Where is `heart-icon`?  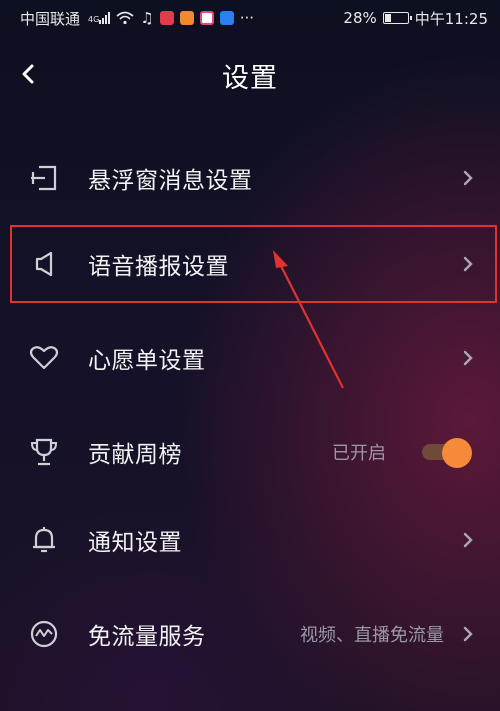
heart-icon is located at coordinates (44, 358).